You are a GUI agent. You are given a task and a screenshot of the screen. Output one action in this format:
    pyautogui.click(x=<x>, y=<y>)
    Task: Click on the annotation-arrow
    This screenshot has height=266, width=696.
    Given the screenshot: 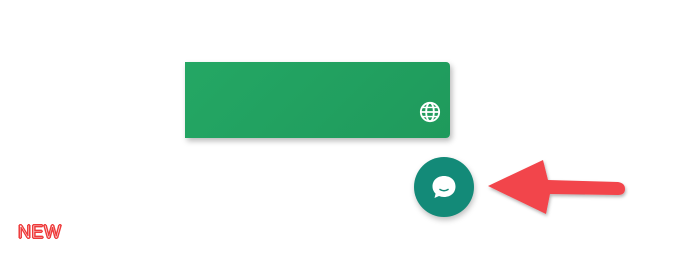 What is the action you would take?
    pyautogui.click(x=556, y=187)
    